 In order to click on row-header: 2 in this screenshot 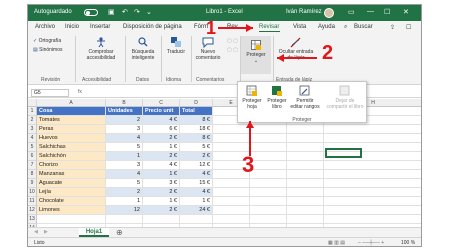, I will do `click(32, 120)`.